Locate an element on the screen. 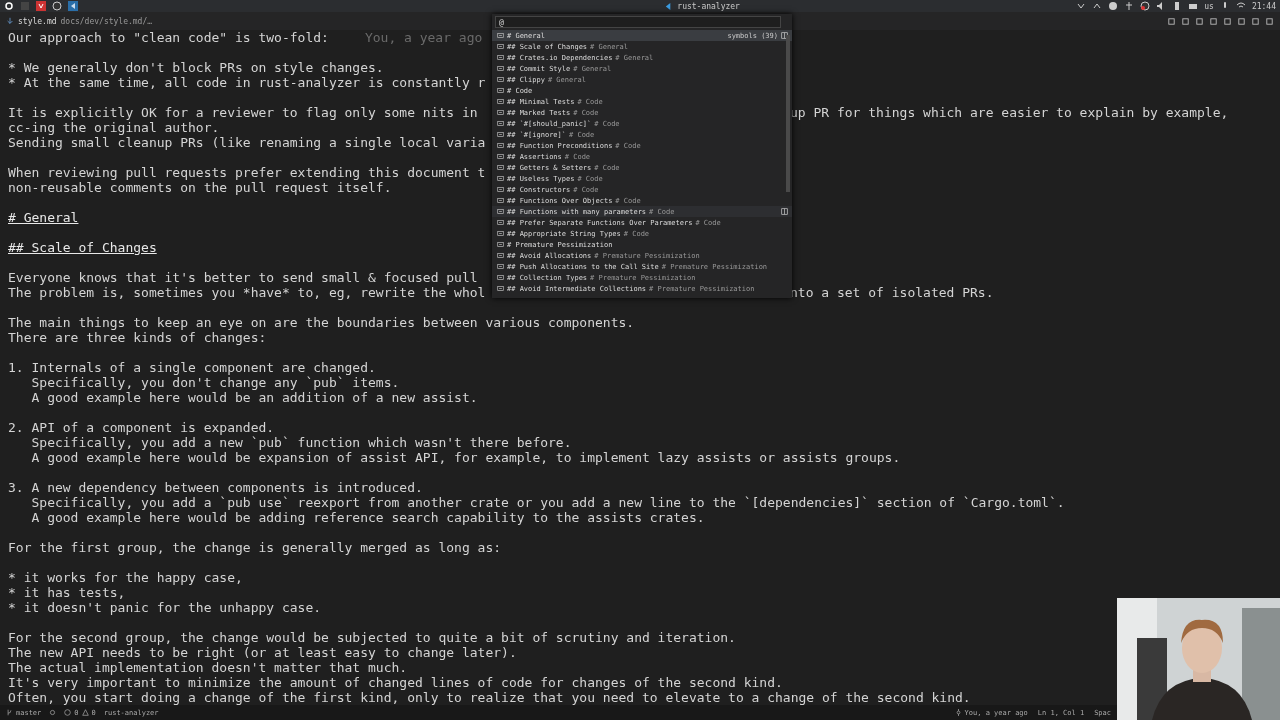 The image size is (1280, 720). text-line: non-reusable comments on the pull request itself. is located at coordinates (200, 187).